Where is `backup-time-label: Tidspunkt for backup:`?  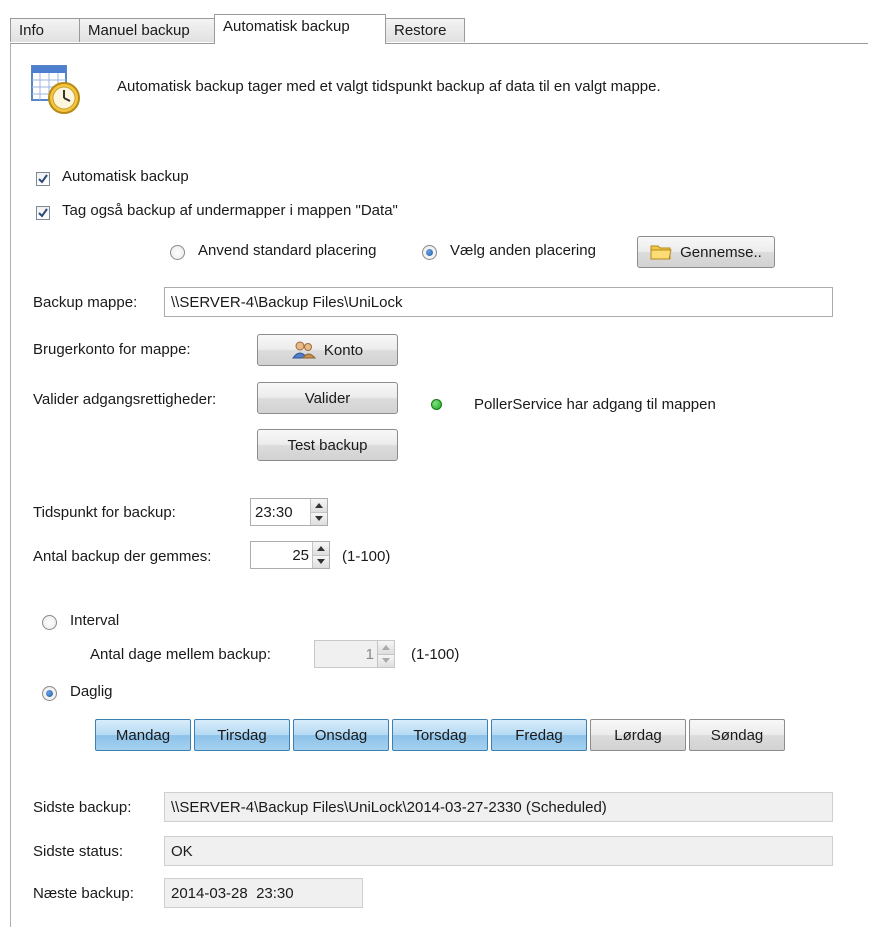 backup-time-label: Tidspunkt for backup: is located at coordinates (104, 512).